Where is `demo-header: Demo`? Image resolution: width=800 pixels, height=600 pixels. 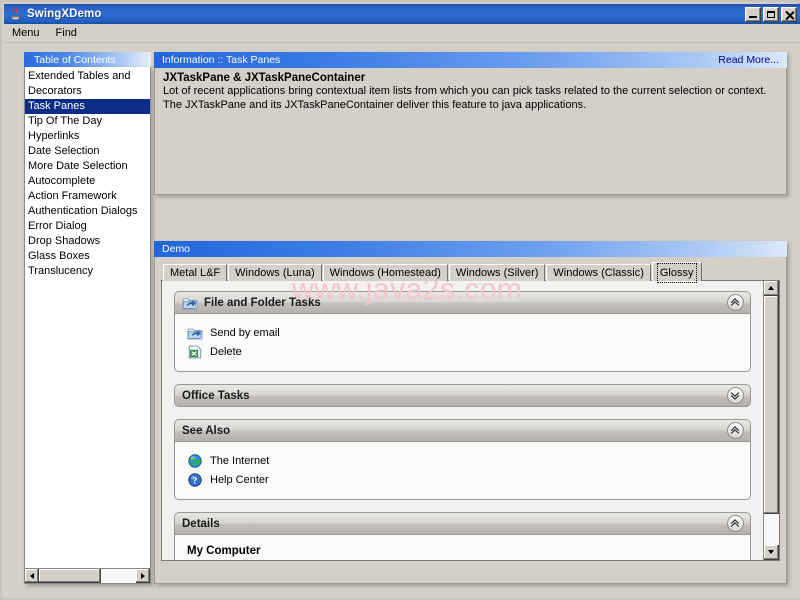
demo-header: Demo is located at coordinates (470, 249).